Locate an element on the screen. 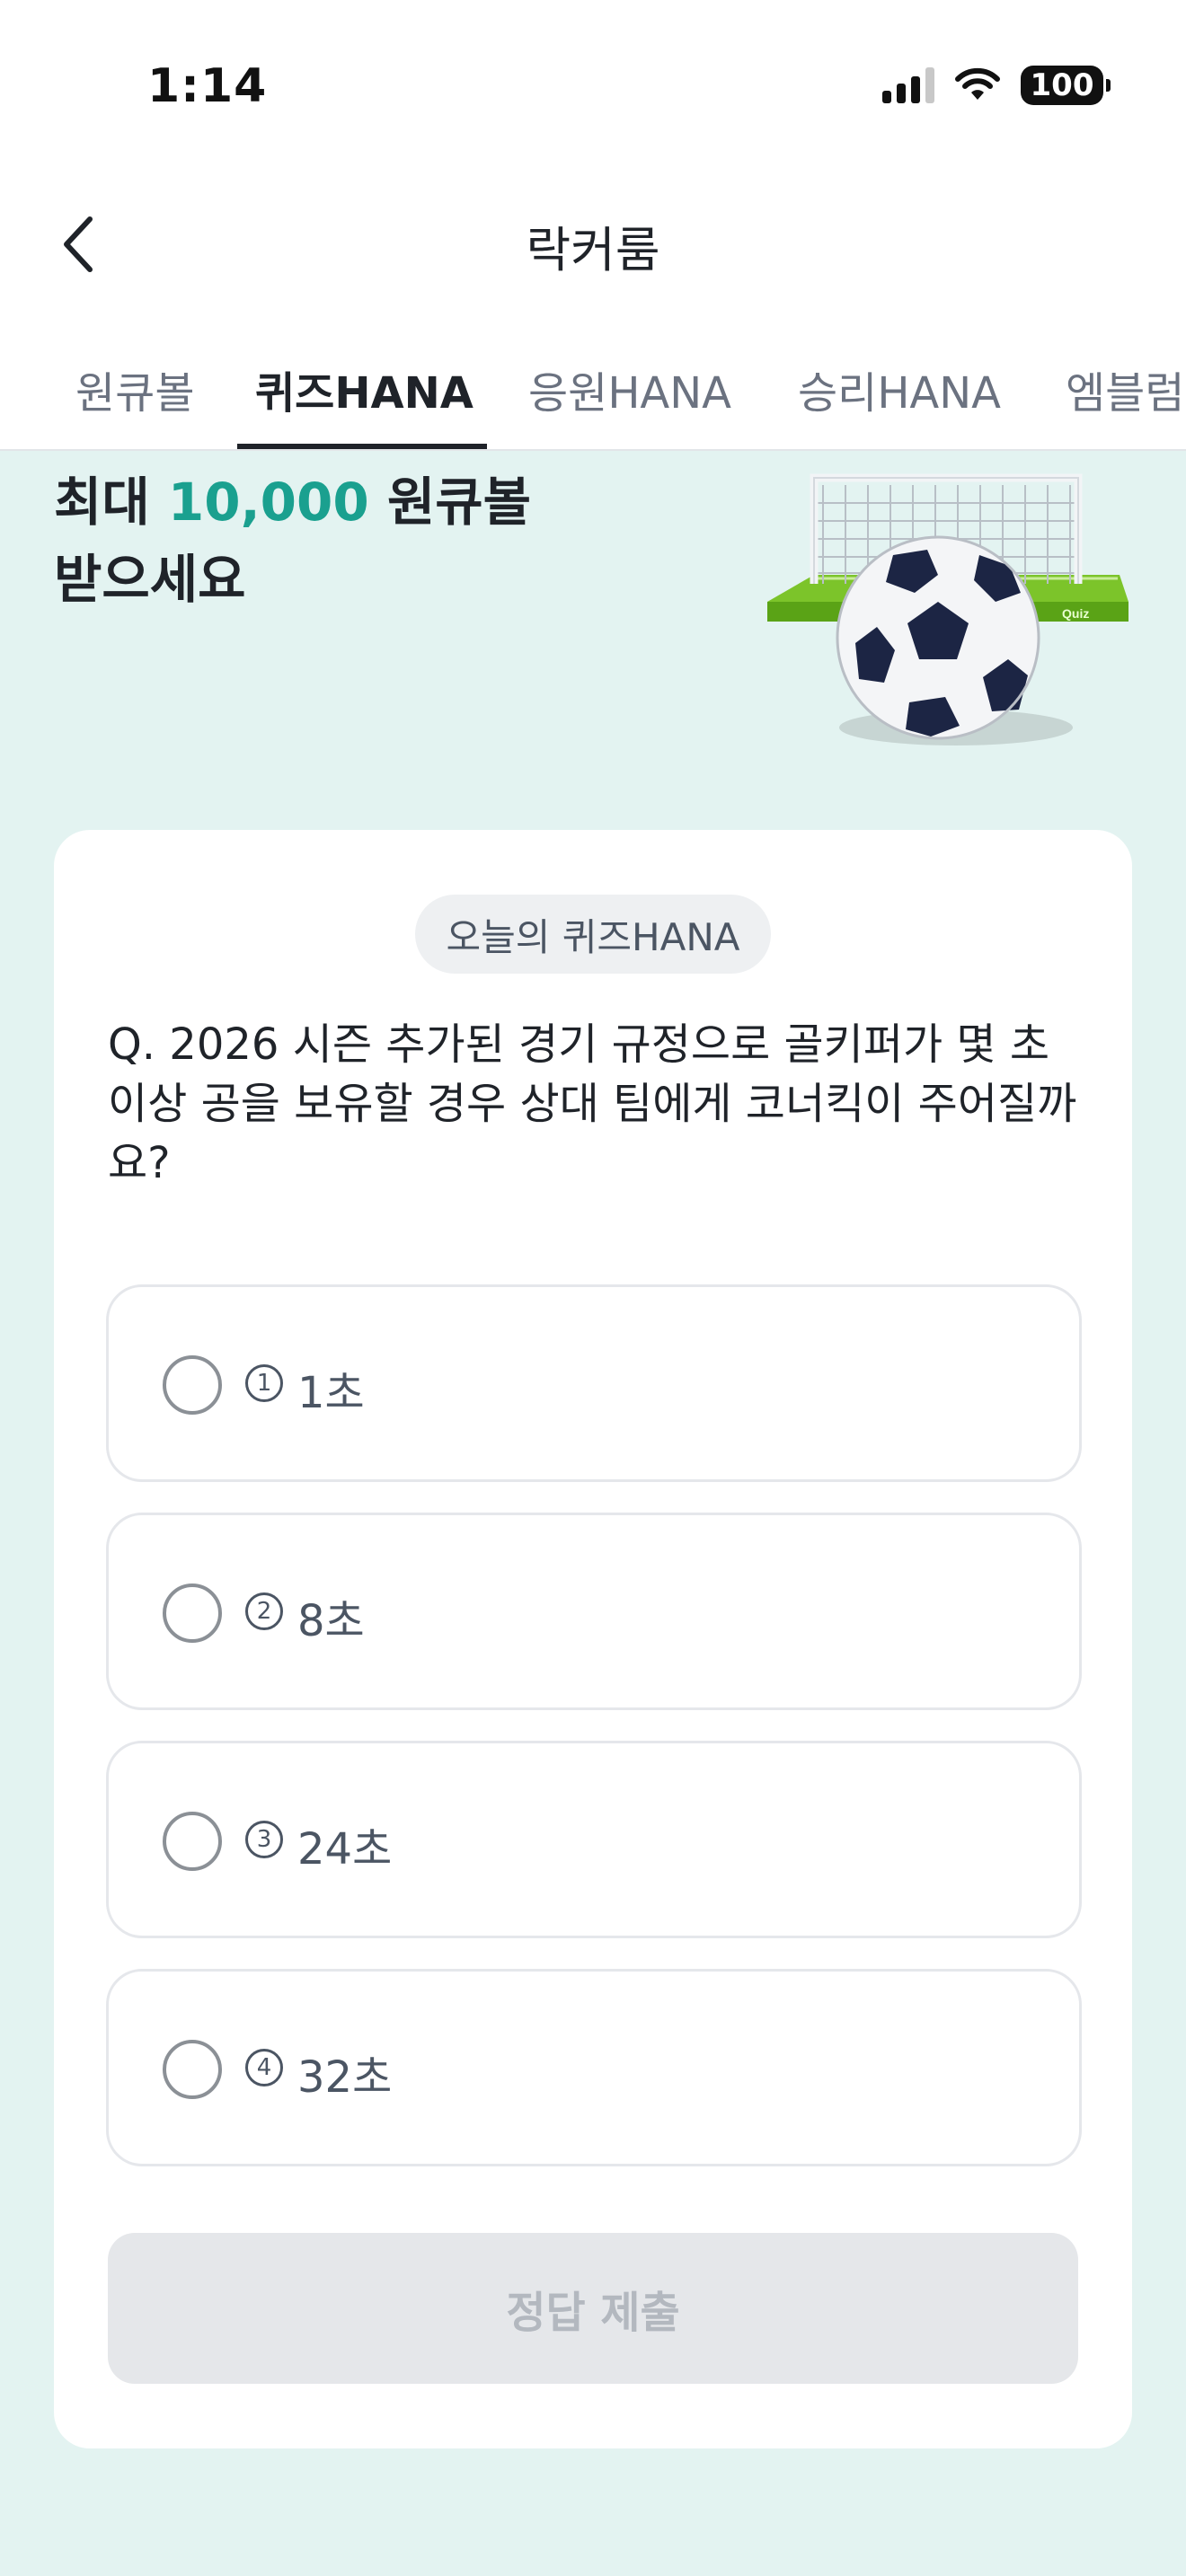 This screenshot has width=1186, height=2576. page-title: 락커룸 is located at coordinates (593, 250).